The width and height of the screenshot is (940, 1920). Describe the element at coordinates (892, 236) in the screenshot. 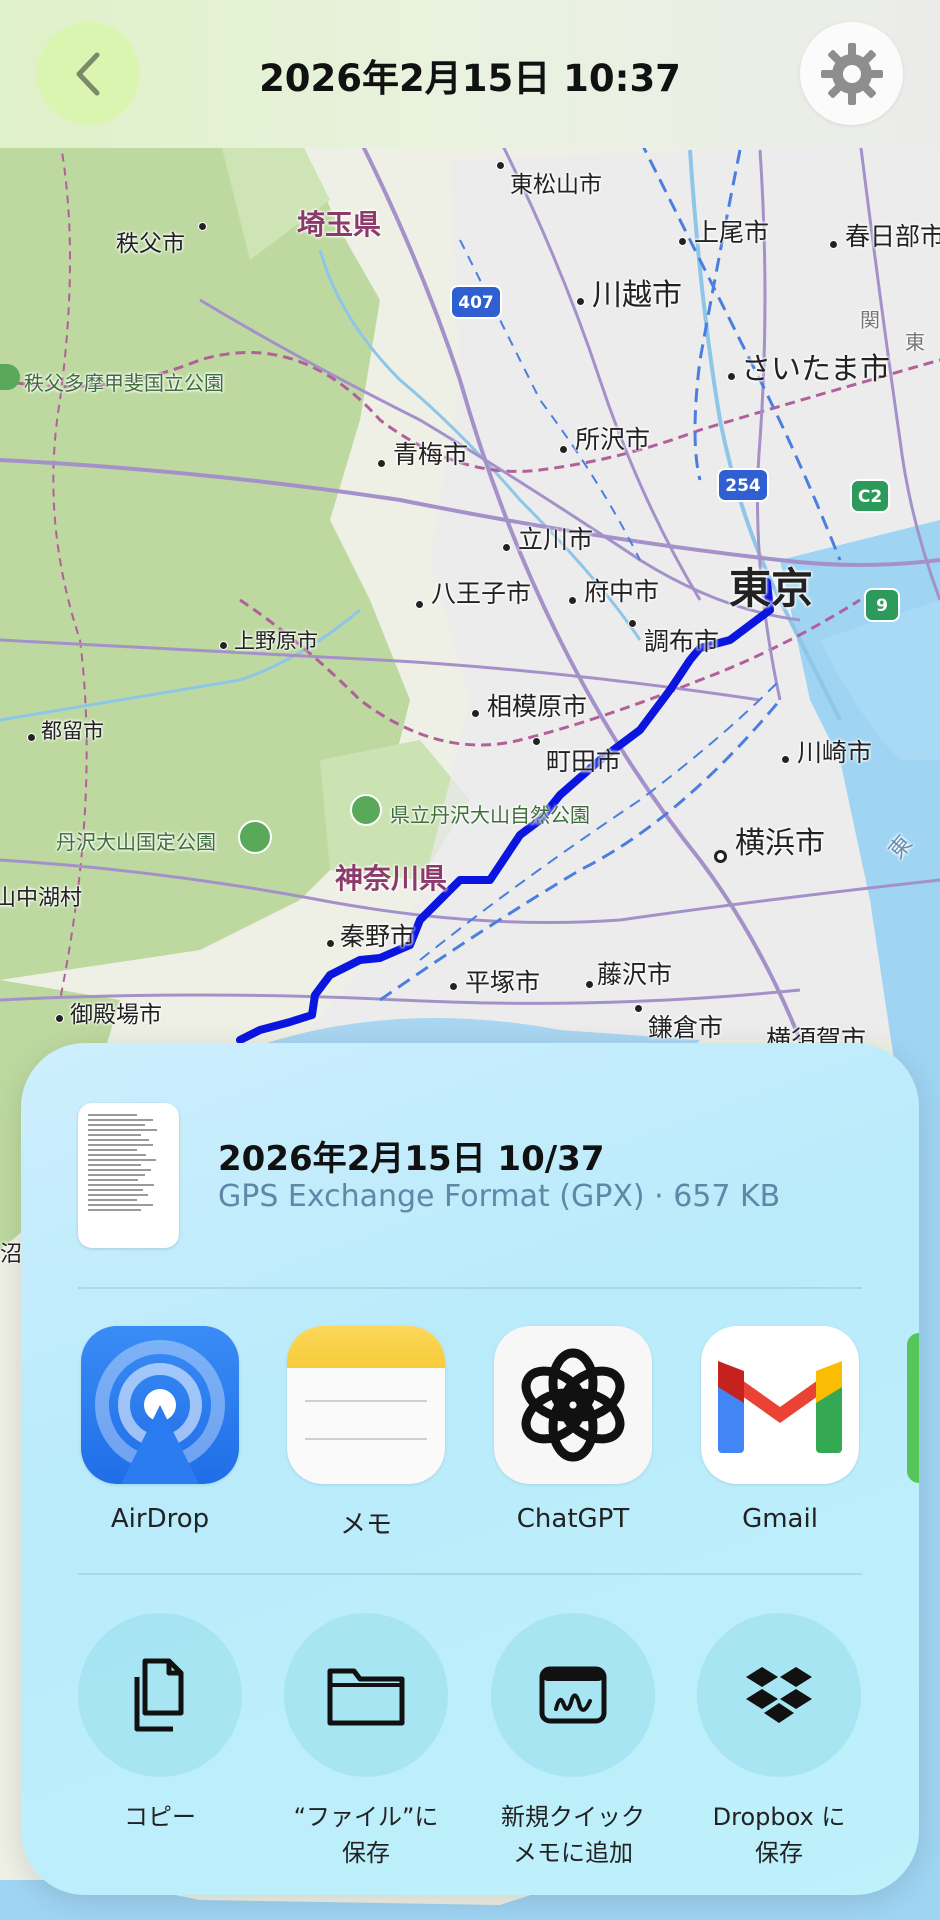

I see `map-label-city: 春日部市` at that location.